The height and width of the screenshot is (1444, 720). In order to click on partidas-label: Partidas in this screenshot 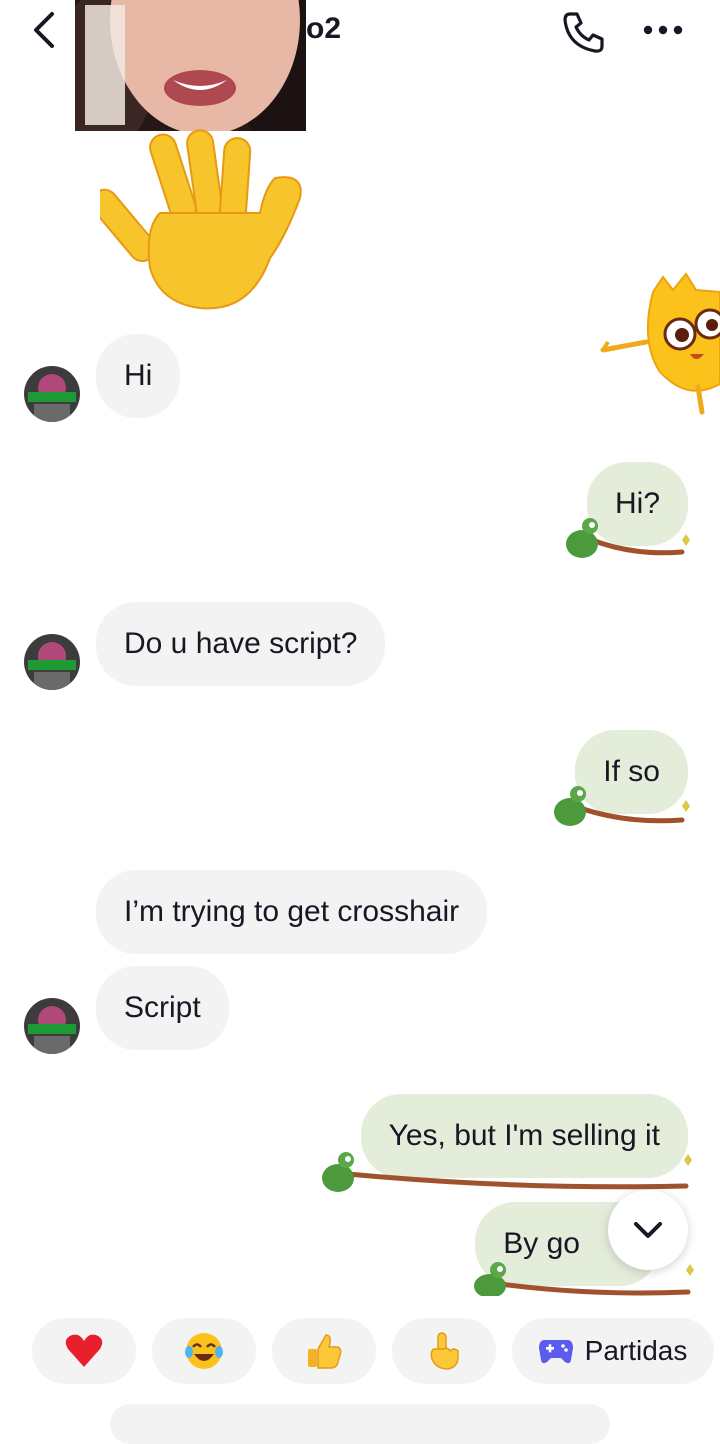, I will do `click(636, 1350)`.